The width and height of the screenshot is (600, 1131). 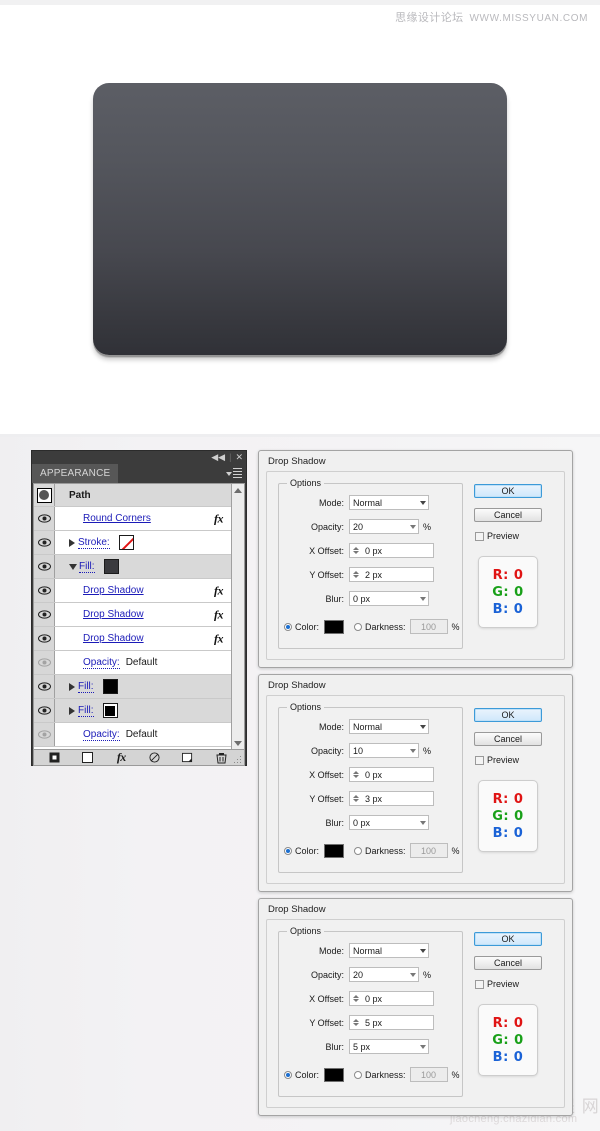 I want to click on panel-window-controls: ◀◀ | ✕, so click(x=227, y=457).